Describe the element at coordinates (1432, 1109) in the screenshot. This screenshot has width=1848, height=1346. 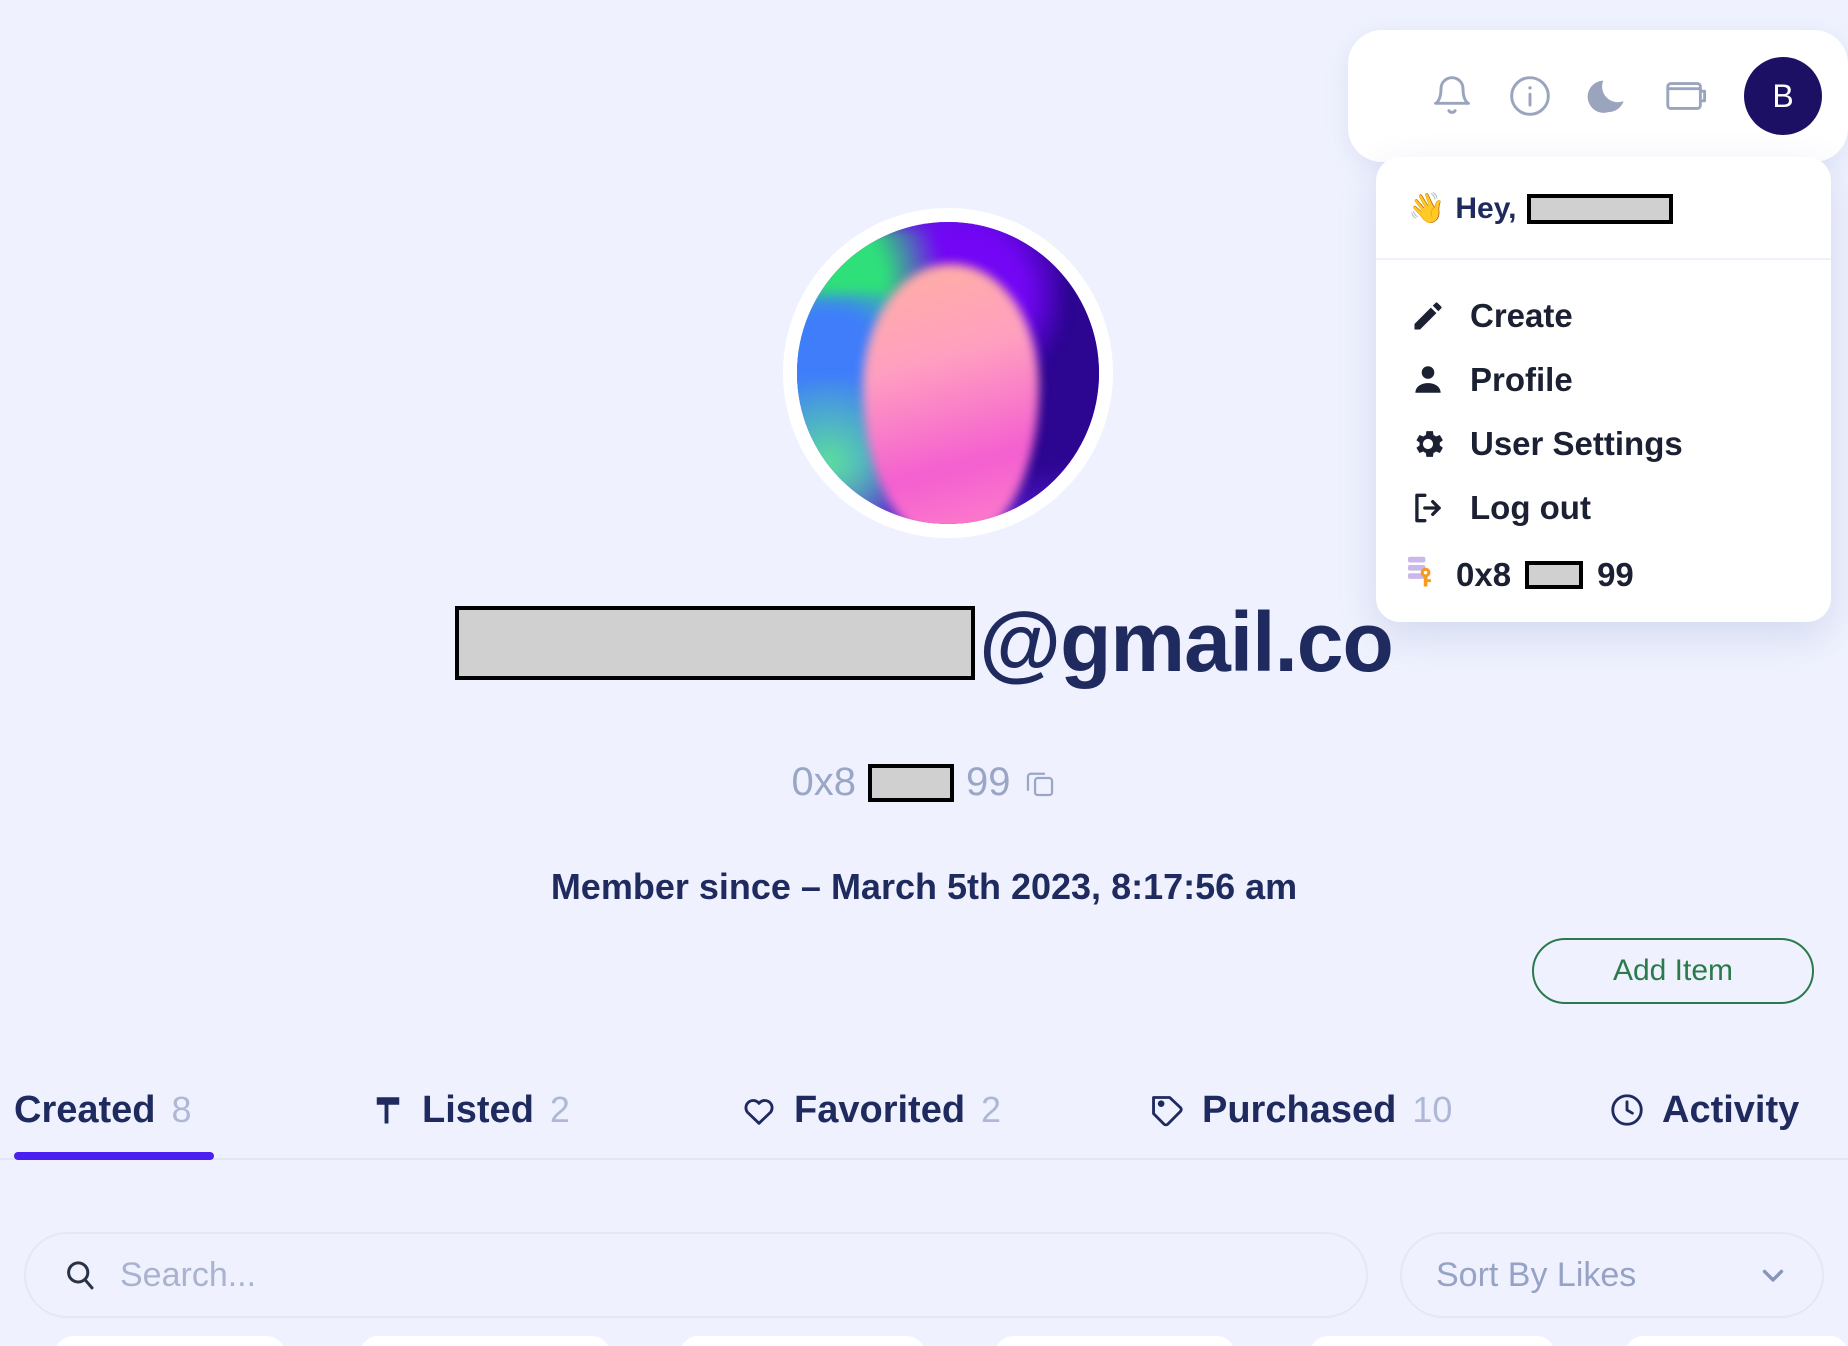
I see `tab-count: 10` at that location.